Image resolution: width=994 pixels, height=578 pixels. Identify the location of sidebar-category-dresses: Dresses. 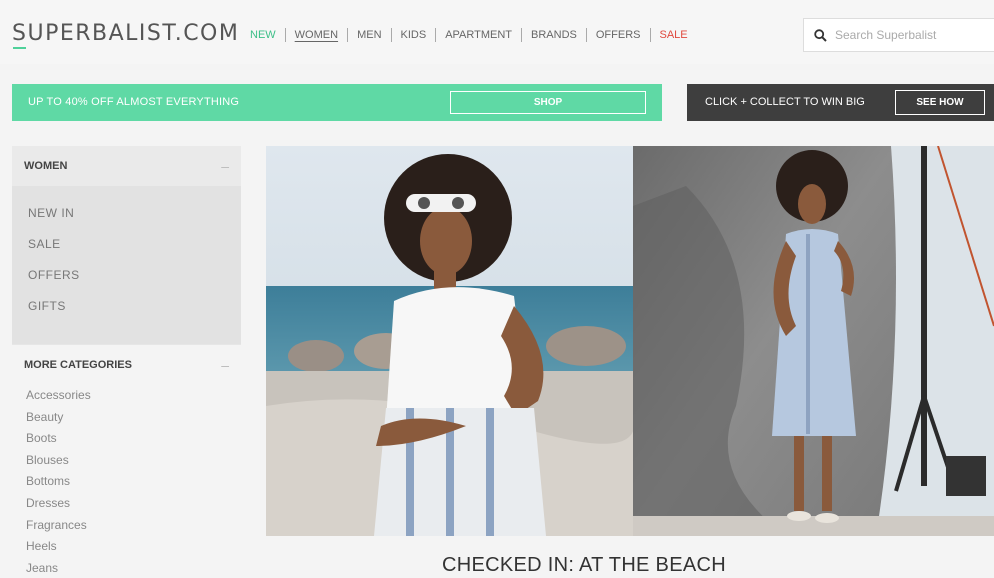
(126, 507).